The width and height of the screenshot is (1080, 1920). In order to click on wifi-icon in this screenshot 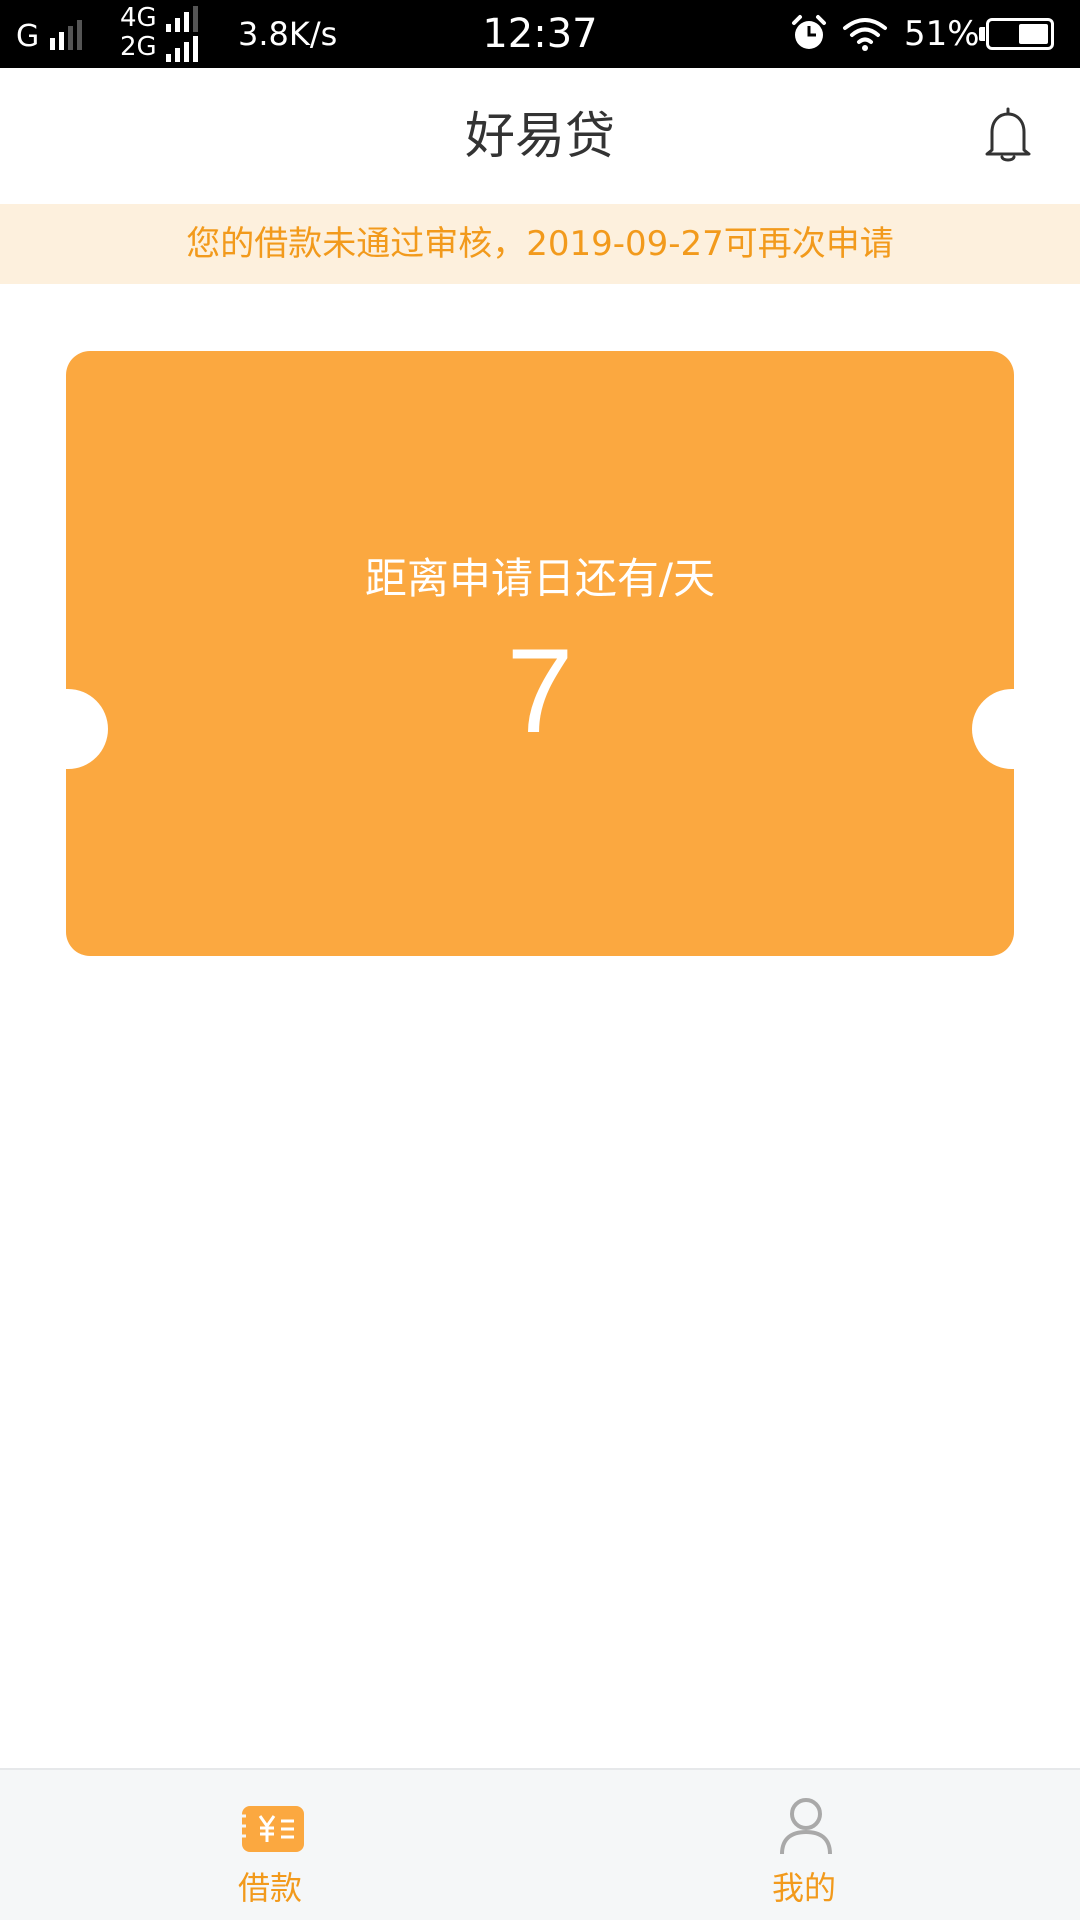, I will do `click(865, 34)`.